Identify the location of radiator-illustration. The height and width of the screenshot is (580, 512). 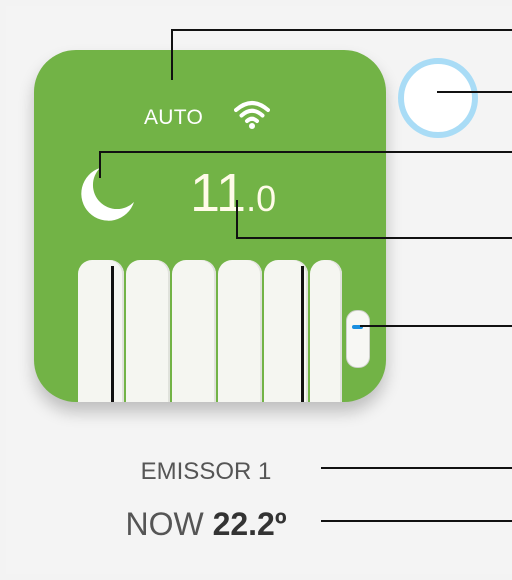
(224, 331).